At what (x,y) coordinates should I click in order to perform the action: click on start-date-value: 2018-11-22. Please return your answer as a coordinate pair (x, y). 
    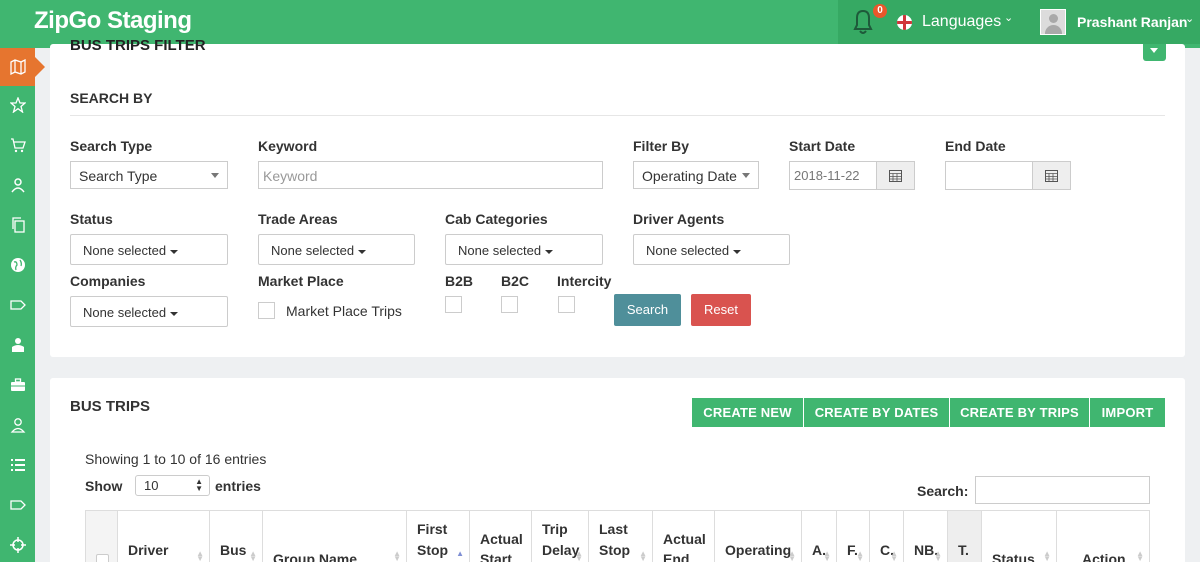
    Looking at the image, I should click on (827, 175).